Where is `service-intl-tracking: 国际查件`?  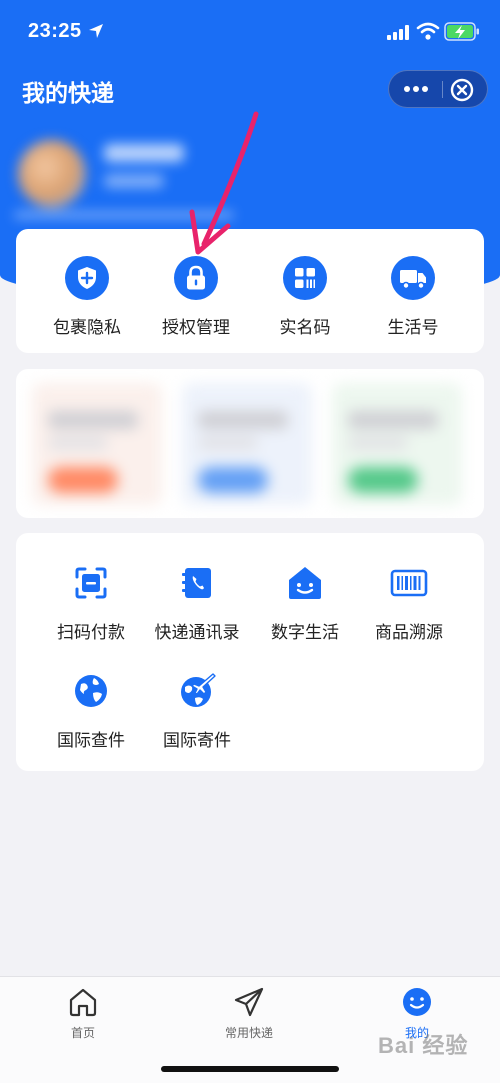
service-intl-tracking: 国际查件 is located at coordinates (91, 710).